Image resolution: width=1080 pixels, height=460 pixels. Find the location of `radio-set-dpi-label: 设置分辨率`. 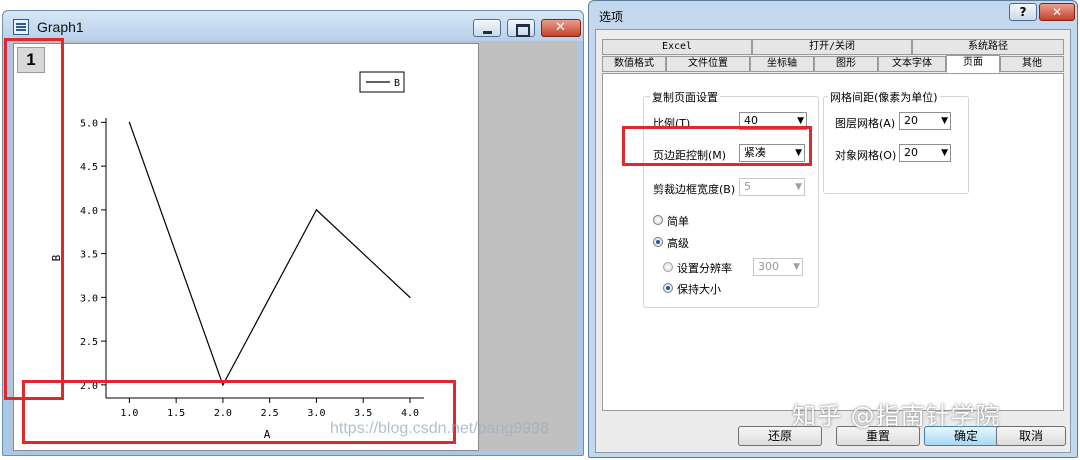

radio-set-dpi-label: 设置分辨率 is located at coordinates (704, 268).